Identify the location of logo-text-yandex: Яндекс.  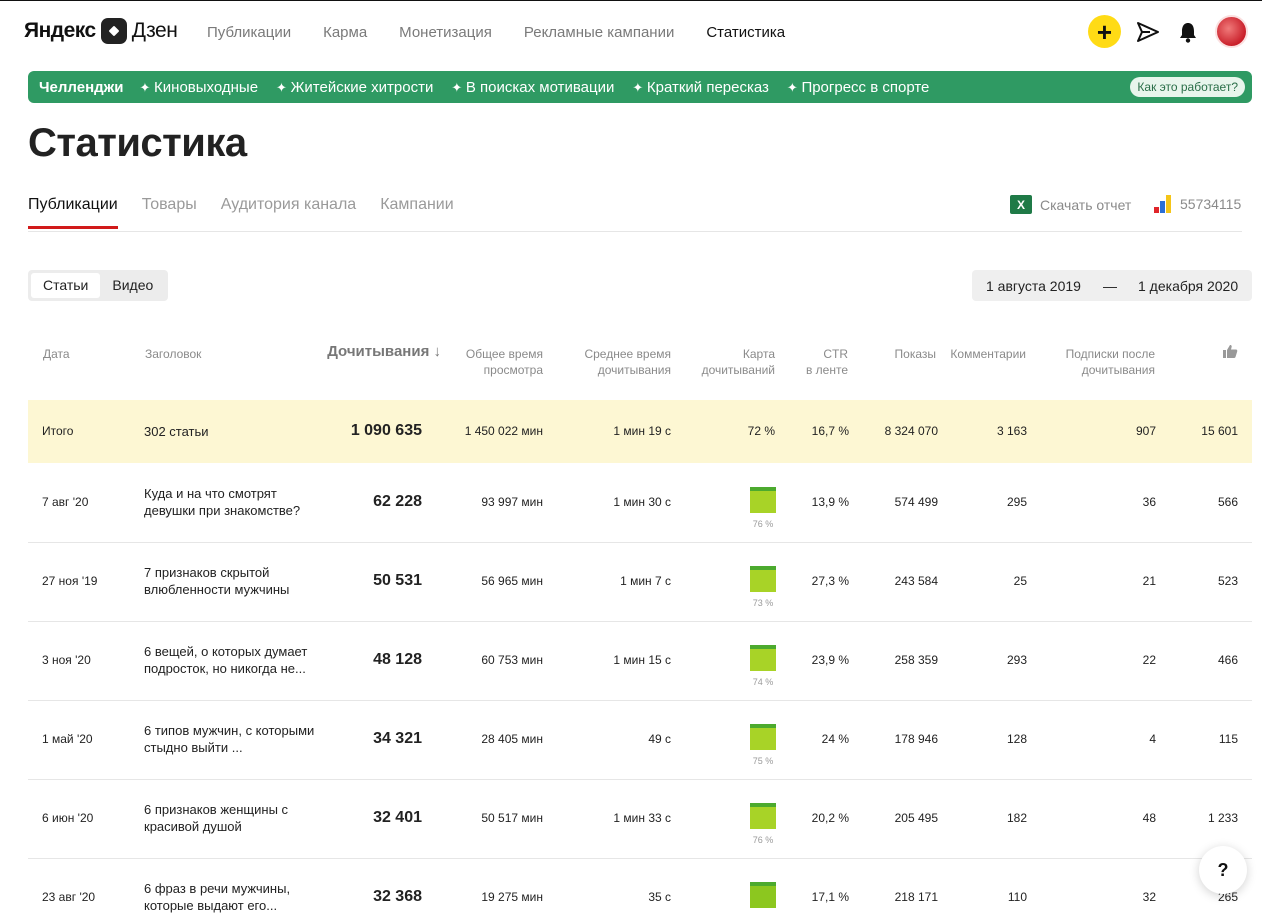
(60, 30).